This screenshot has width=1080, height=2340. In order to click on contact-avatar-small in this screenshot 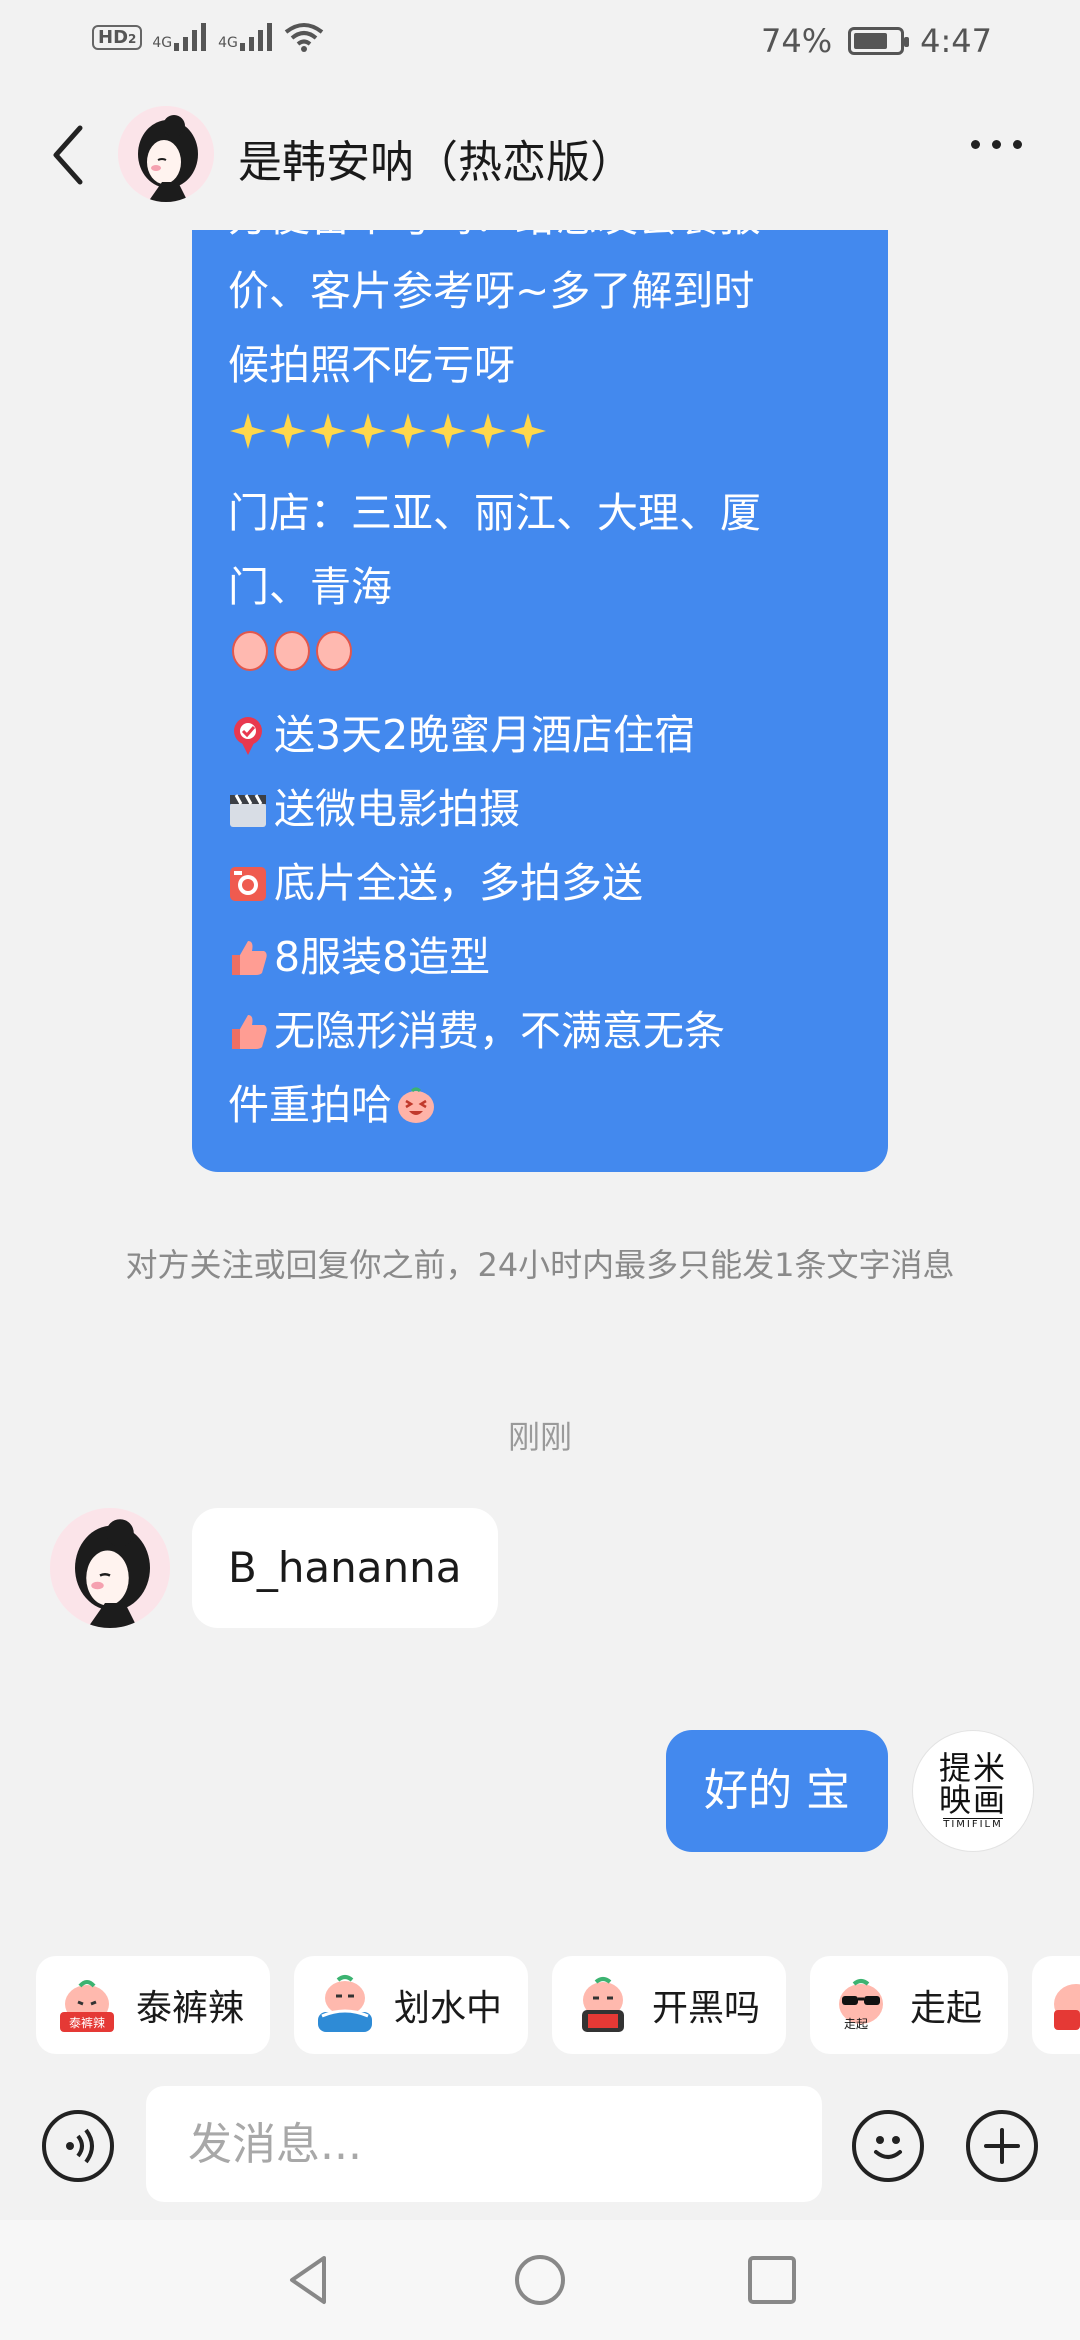, I will do `click(110, 1568)`.